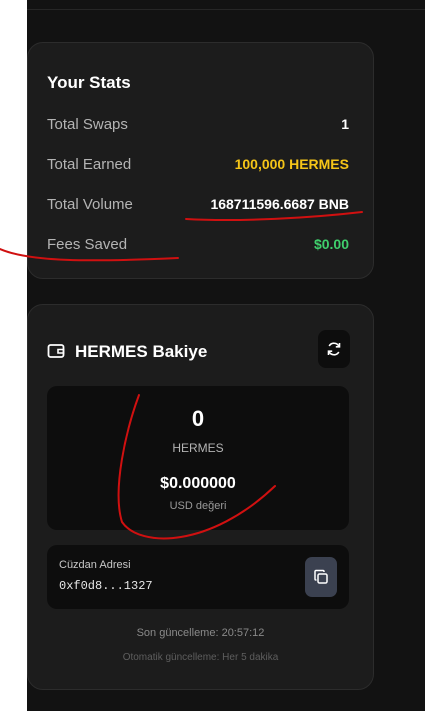 The width and height of the screenshot is (425, 711). I want to click on refresh-button, so click(334, 349).